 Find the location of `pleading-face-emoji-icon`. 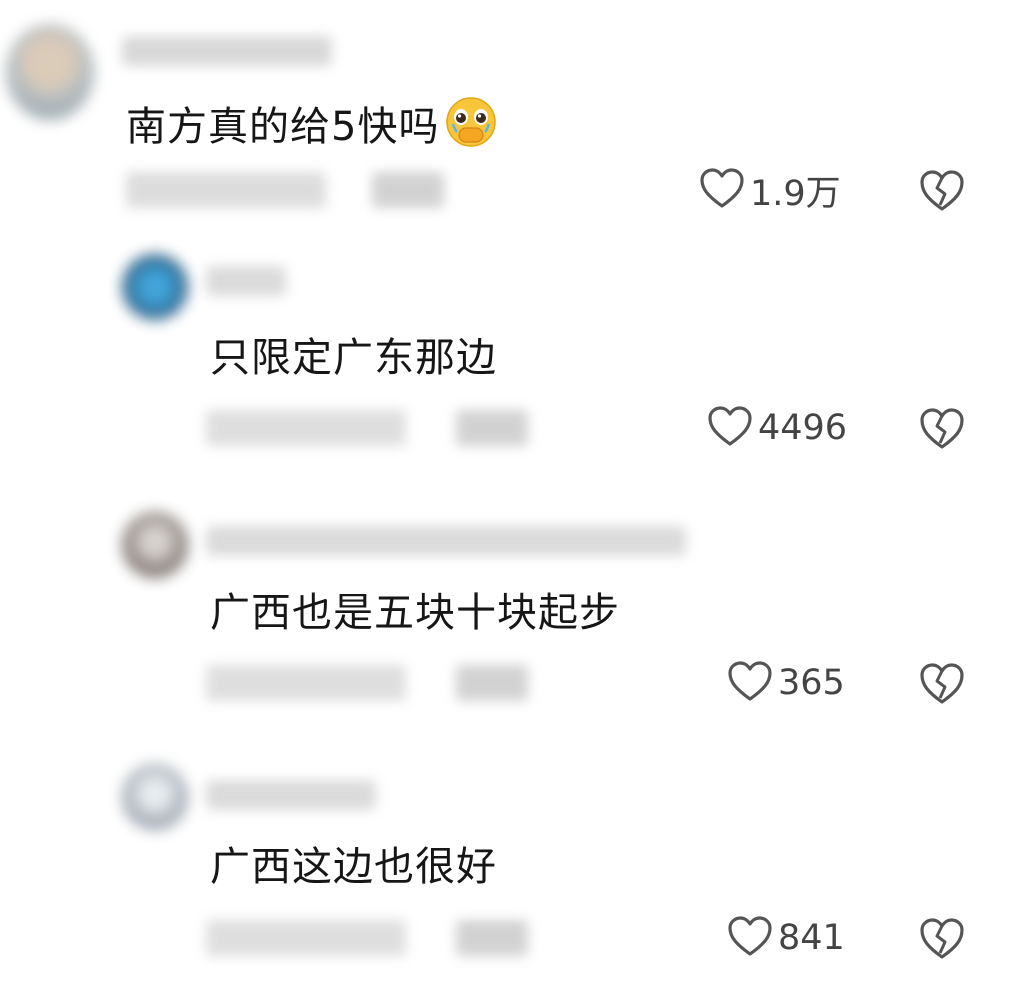

pleading-face-emoji-icon is located at coordinates (471, 128).